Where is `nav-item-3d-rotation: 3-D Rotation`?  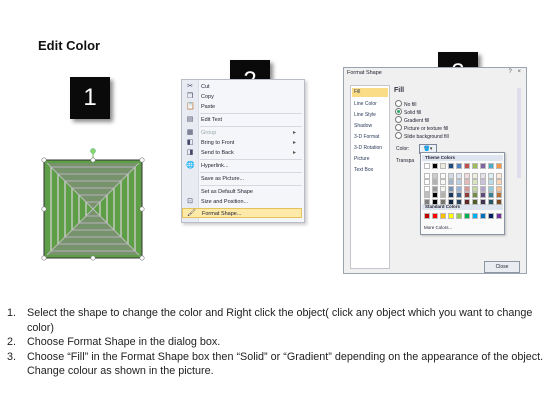
nav-item-3d-rotation: 3-D Rotation is located at coordinates (368, 148).